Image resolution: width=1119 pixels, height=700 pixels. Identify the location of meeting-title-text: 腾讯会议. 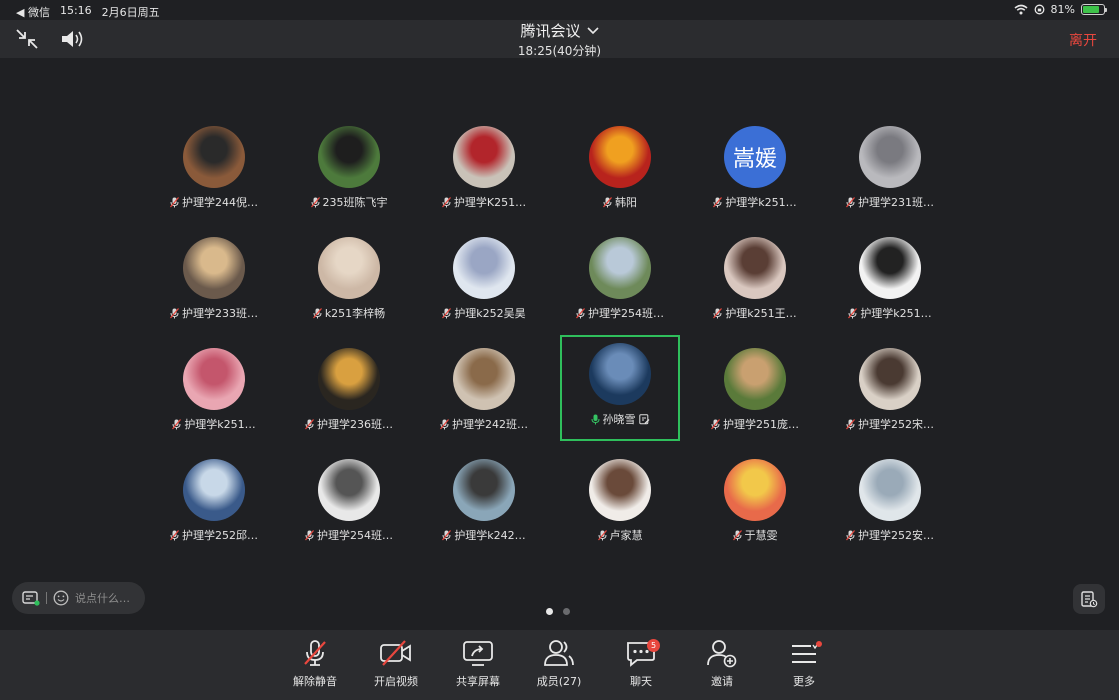
(550, 31).